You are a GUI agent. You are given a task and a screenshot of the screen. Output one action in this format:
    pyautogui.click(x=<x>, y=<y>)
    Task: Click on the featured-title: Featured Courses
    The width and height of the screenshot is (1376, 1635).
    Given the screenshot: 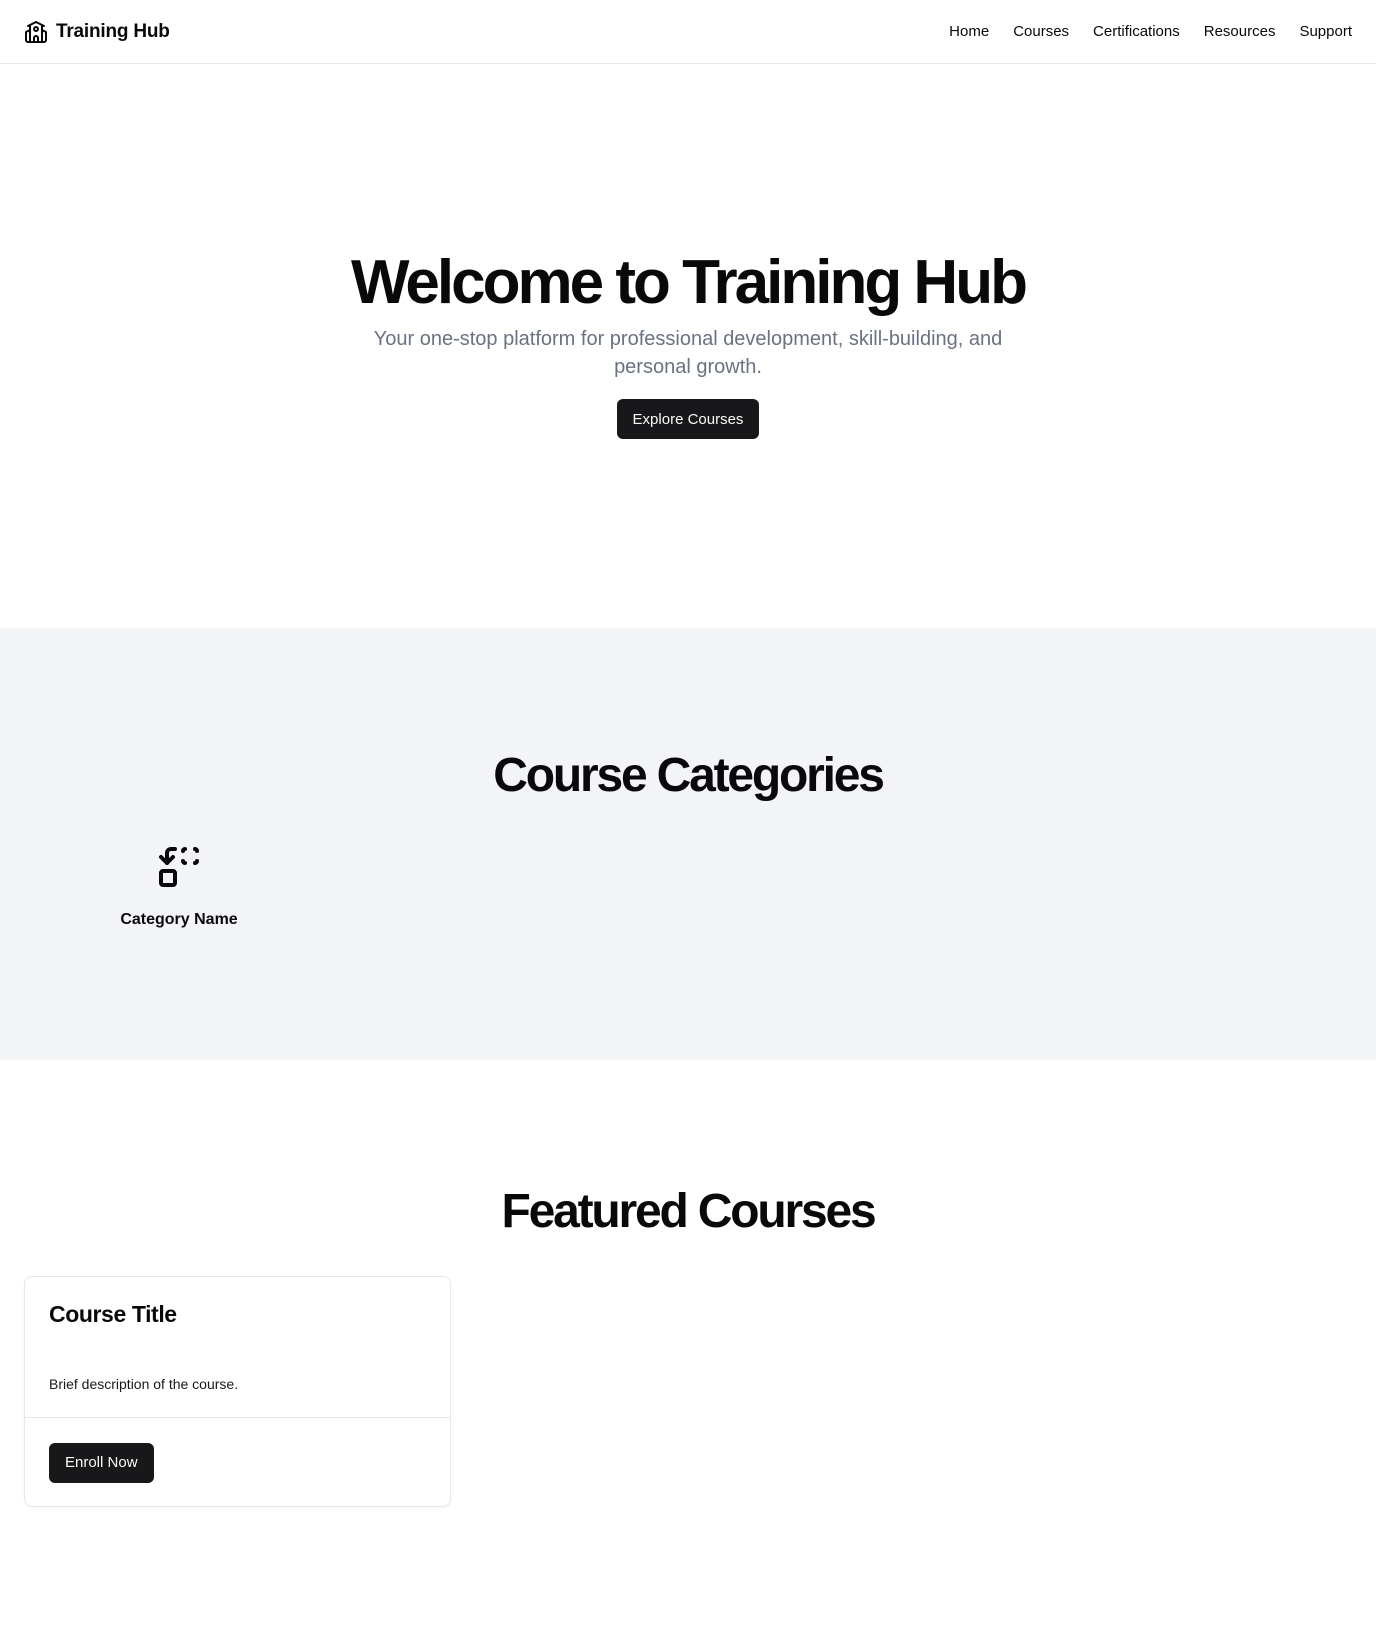 What is the action you would take?
    pyautogui.click(x=689, y=1211)
    